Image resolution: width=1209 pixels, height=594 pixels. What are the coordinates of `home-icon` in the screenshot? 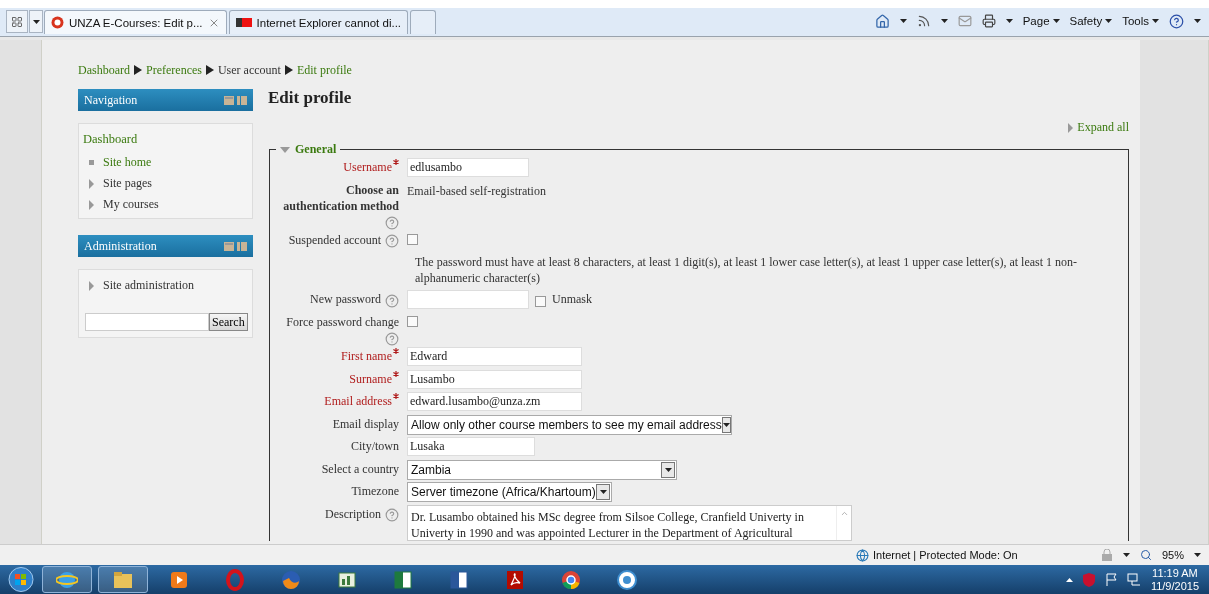 It's located at (882, 21).